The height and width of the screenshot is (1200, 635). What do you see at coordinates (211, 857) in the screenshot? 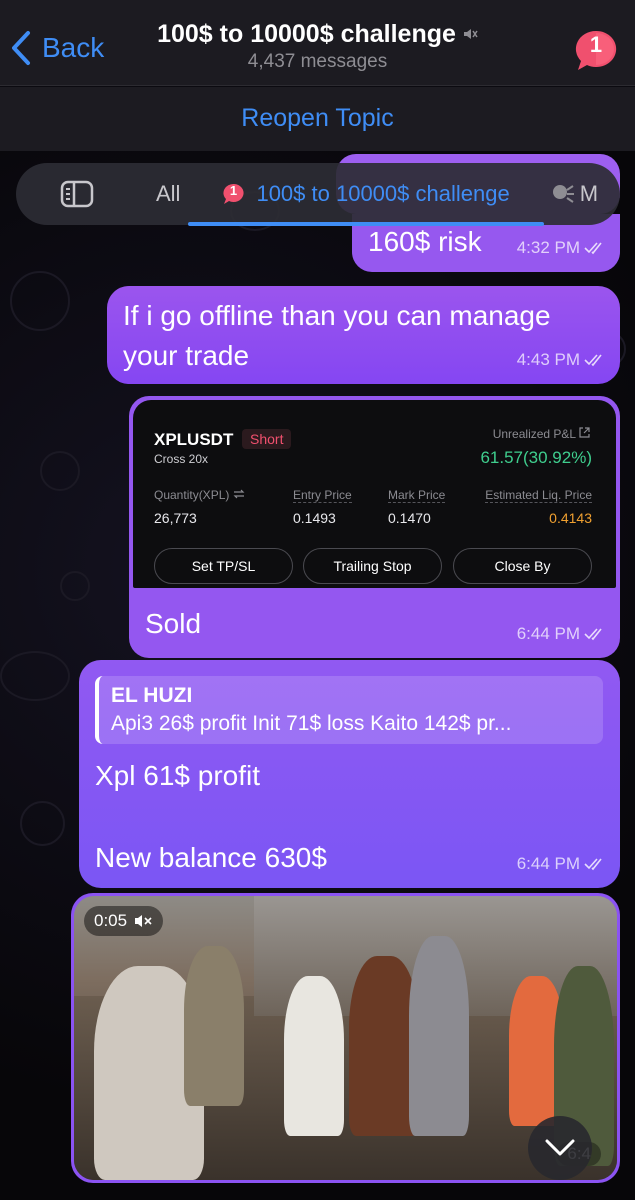
I see `message-text: New balance 630$` at bounding box center [211, 857].